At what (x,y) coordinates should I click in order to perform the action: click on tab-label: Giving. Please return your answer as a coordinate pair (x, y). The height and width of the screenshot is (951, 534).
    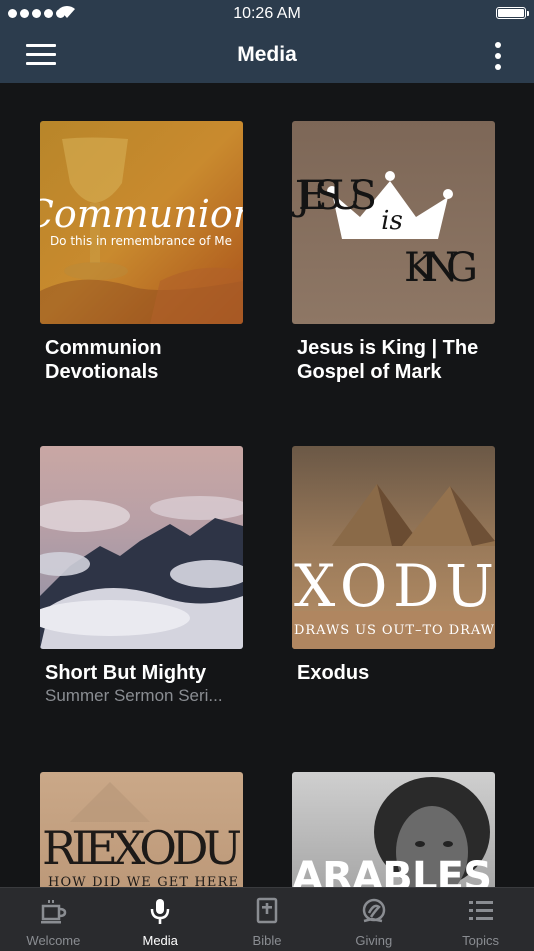
    Looking at the image, I should click on (374, 940).